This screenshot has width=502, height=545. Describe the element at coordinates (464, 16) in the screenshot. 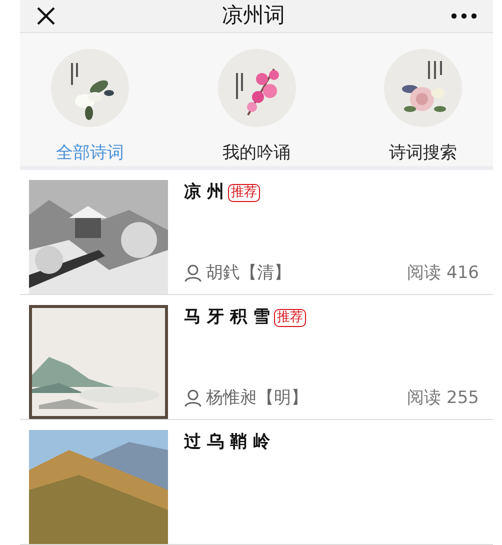

I see `more-icon` at that location.